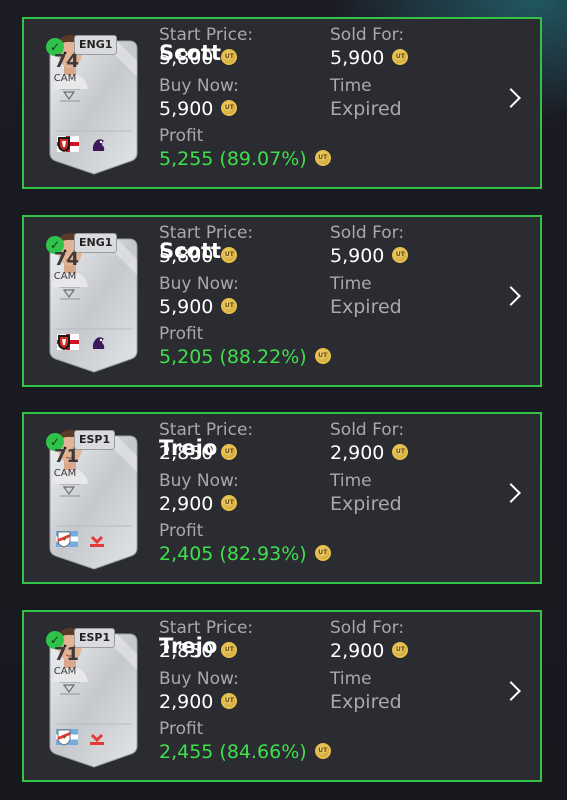  I want to click on profit-value: 2,405 (82.93%) UT, so click(245, 554).